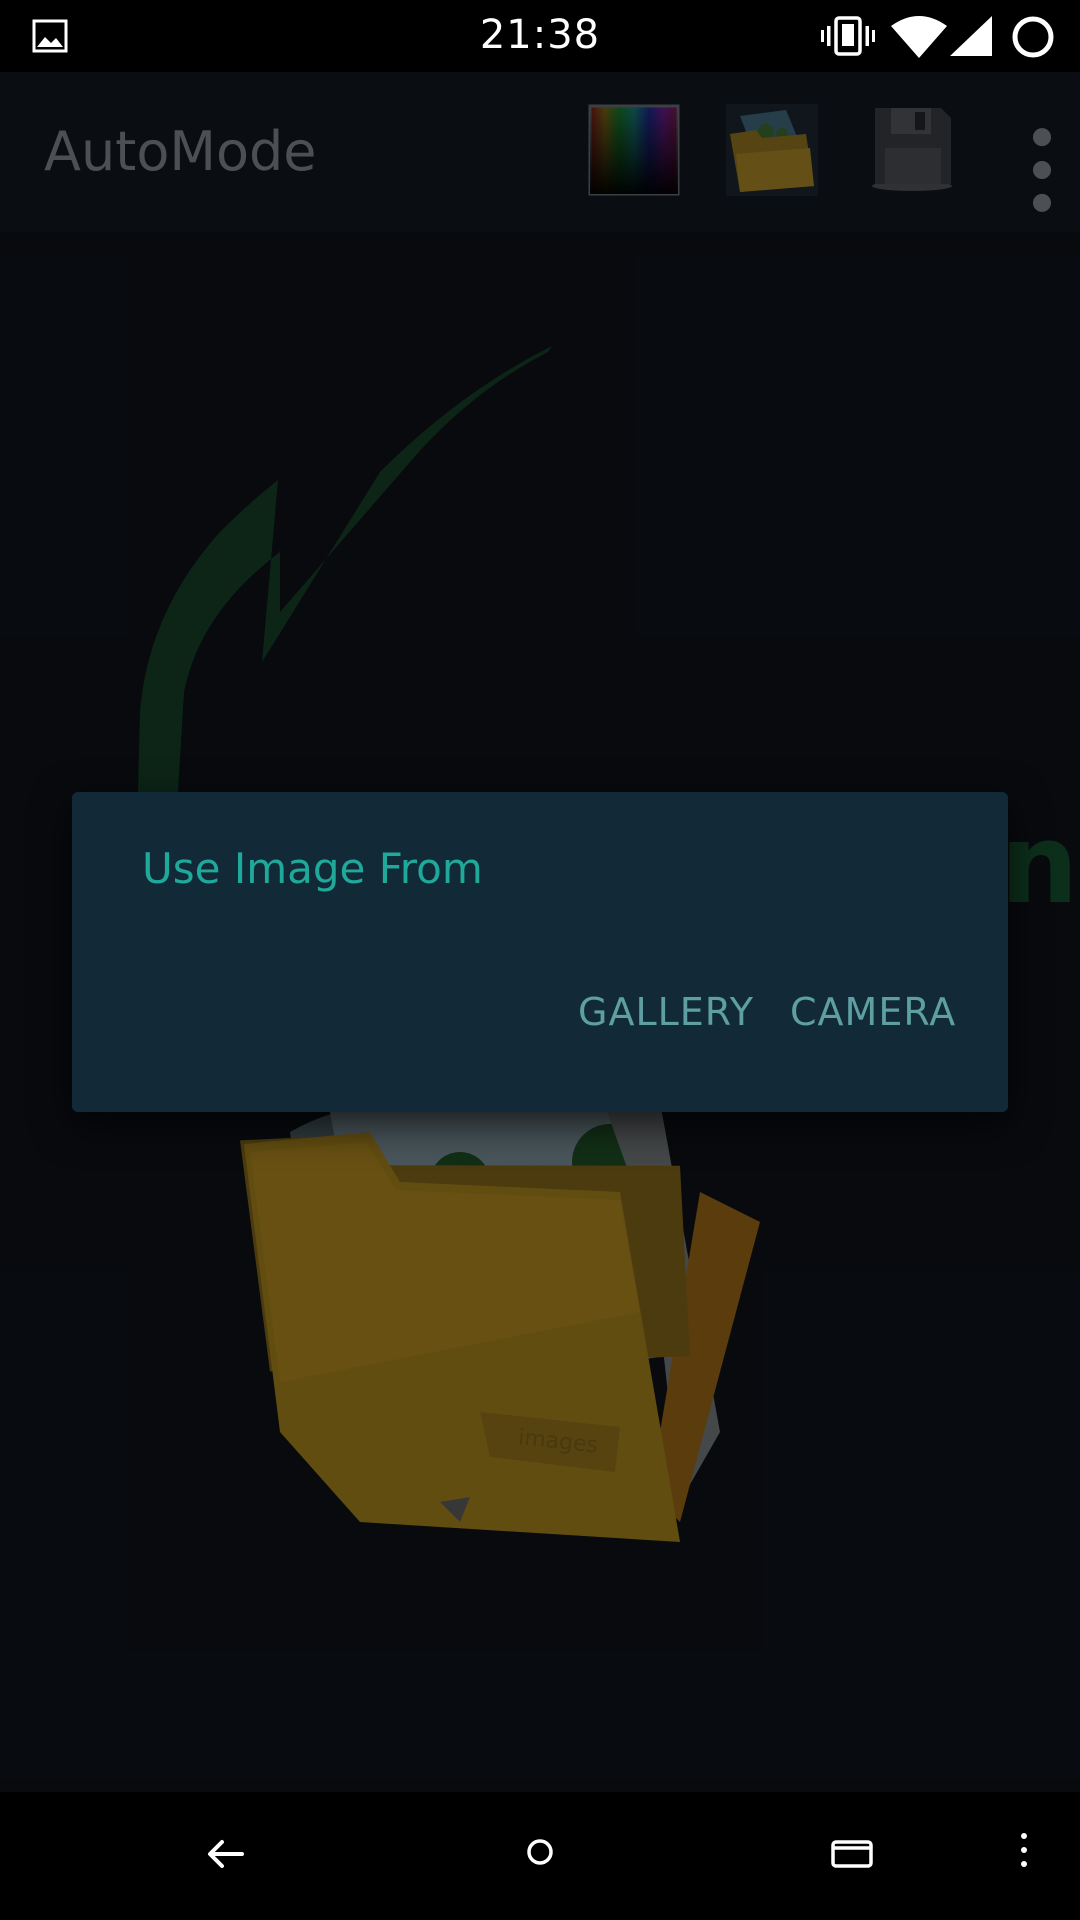 The width and height of the screenshot is (1080, 1920). Describe the element at coordinates (848, 36) in the screenshot. I see `vibrate-icon` at that location.